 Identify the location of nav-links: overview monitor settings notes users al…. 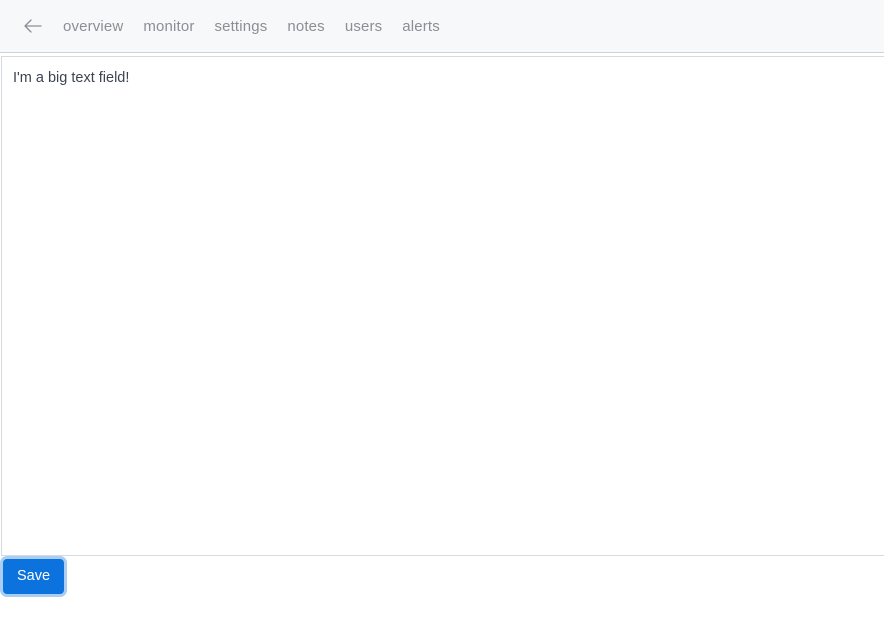
(251, 26).